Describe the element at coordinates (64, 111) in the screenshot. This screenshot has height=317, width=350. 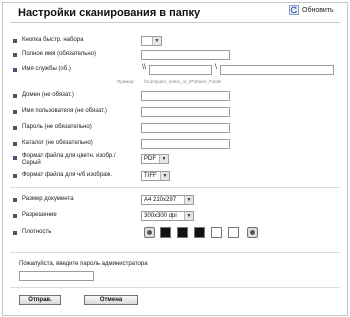
I see `user-name-label: Имя пользователя (не обязат.)` at that location.